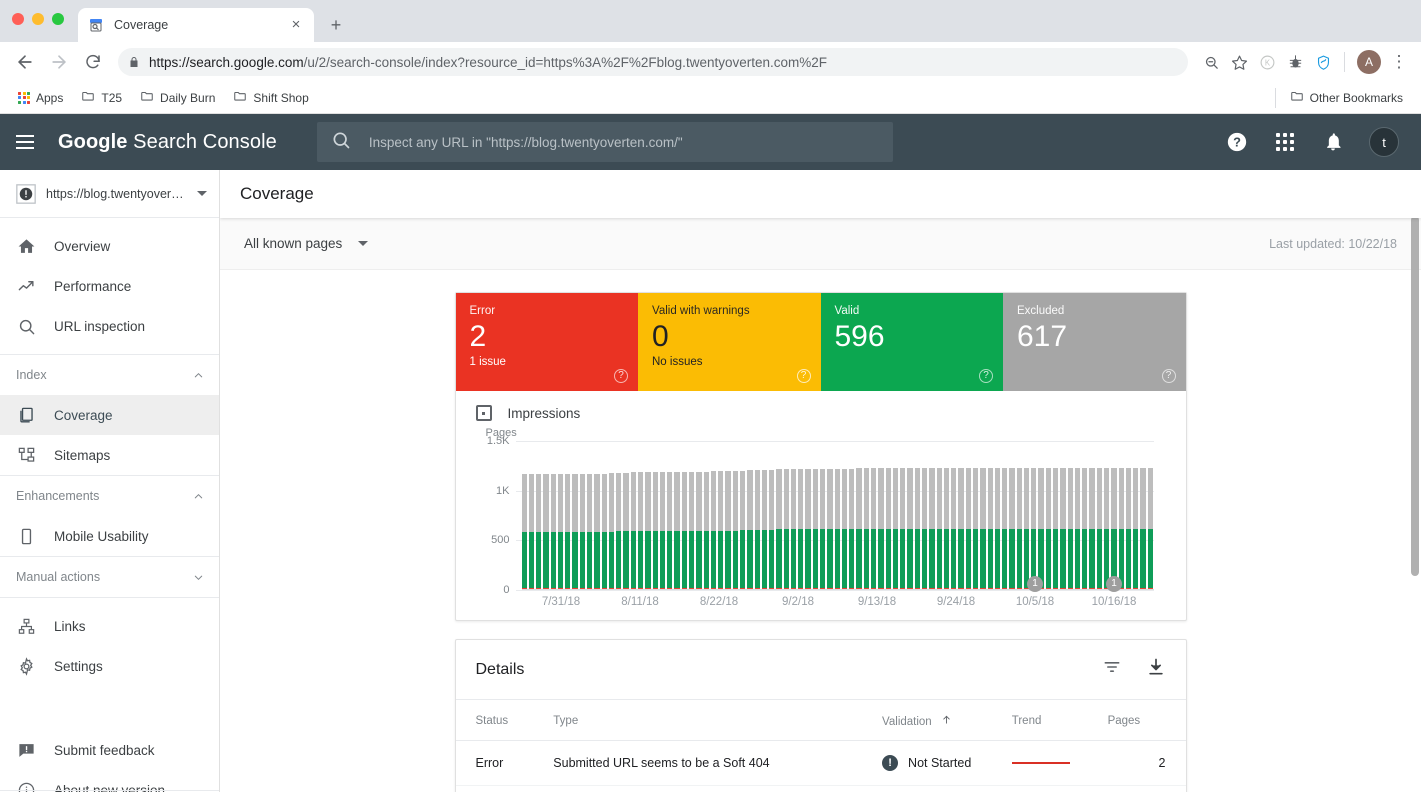 The image size is (1421, 792). Describe the element at coordinates (109, 626) in the screenshot. I see `sidebar-item-links: Links` at that location.